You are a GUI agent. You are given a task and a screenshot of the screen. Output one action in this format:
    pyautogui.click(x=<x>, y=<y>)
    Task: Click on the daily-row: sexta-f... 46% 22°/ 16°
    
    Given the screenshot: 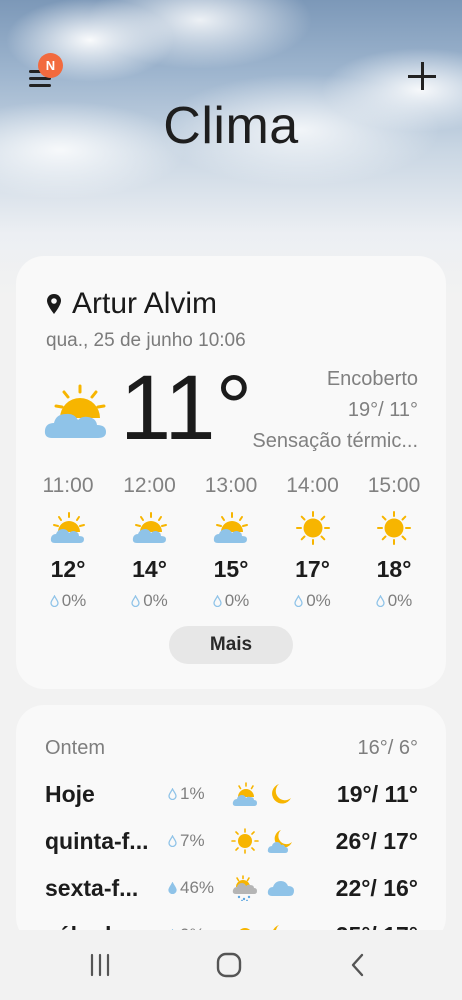 What is the action you would take?
    pyautogui.click(x=231, y=889)
    